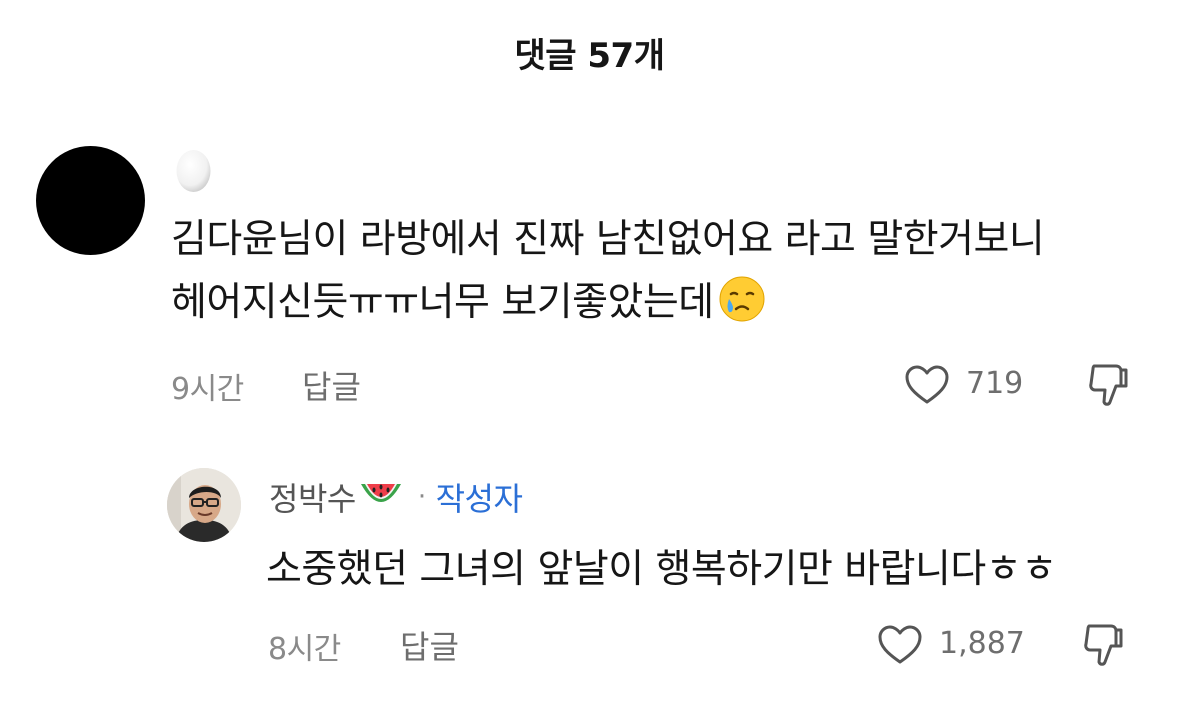  I want to click on watermelon-icon, so click(380, 493).